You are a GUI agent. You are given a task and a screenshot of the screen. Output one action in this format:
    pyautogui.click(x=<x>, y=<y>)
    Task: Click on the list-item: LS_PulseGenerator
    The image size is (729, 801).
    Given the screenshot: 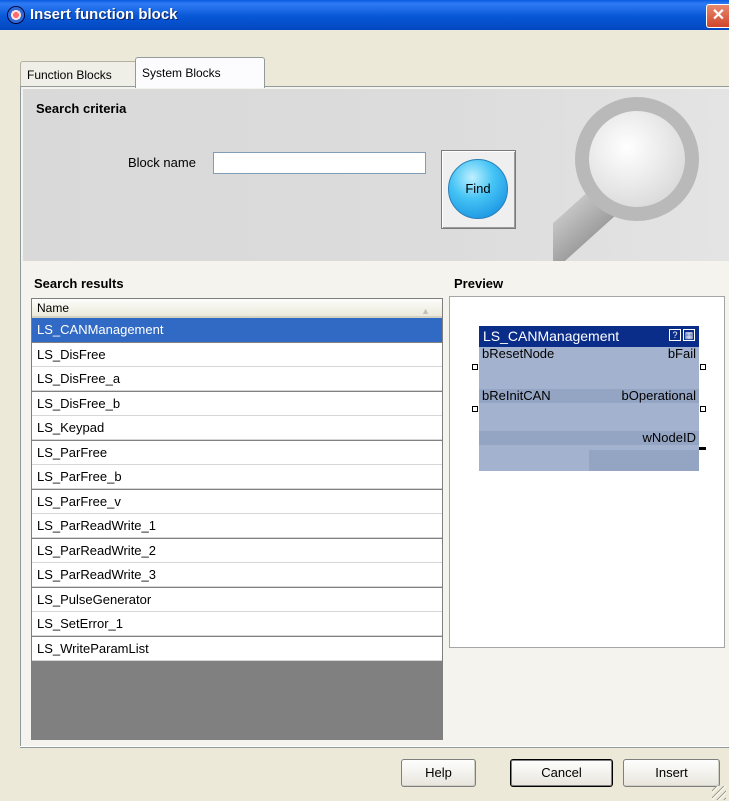 What is the action you would take?
    pyautogui.click(x=237, y=599)
    